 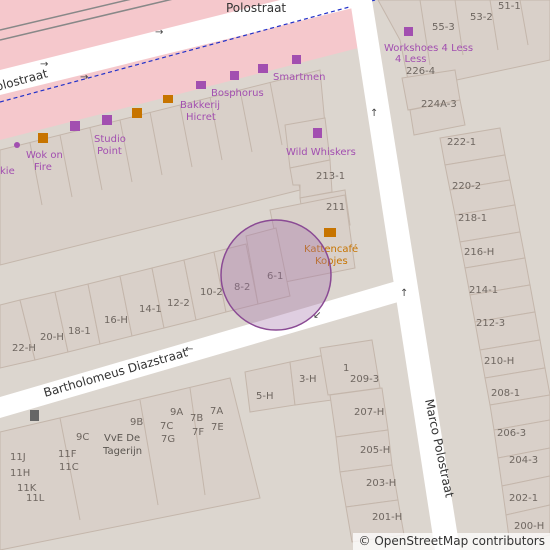 I want to click on svg-text: 213-1, so click(x=330, y=176).